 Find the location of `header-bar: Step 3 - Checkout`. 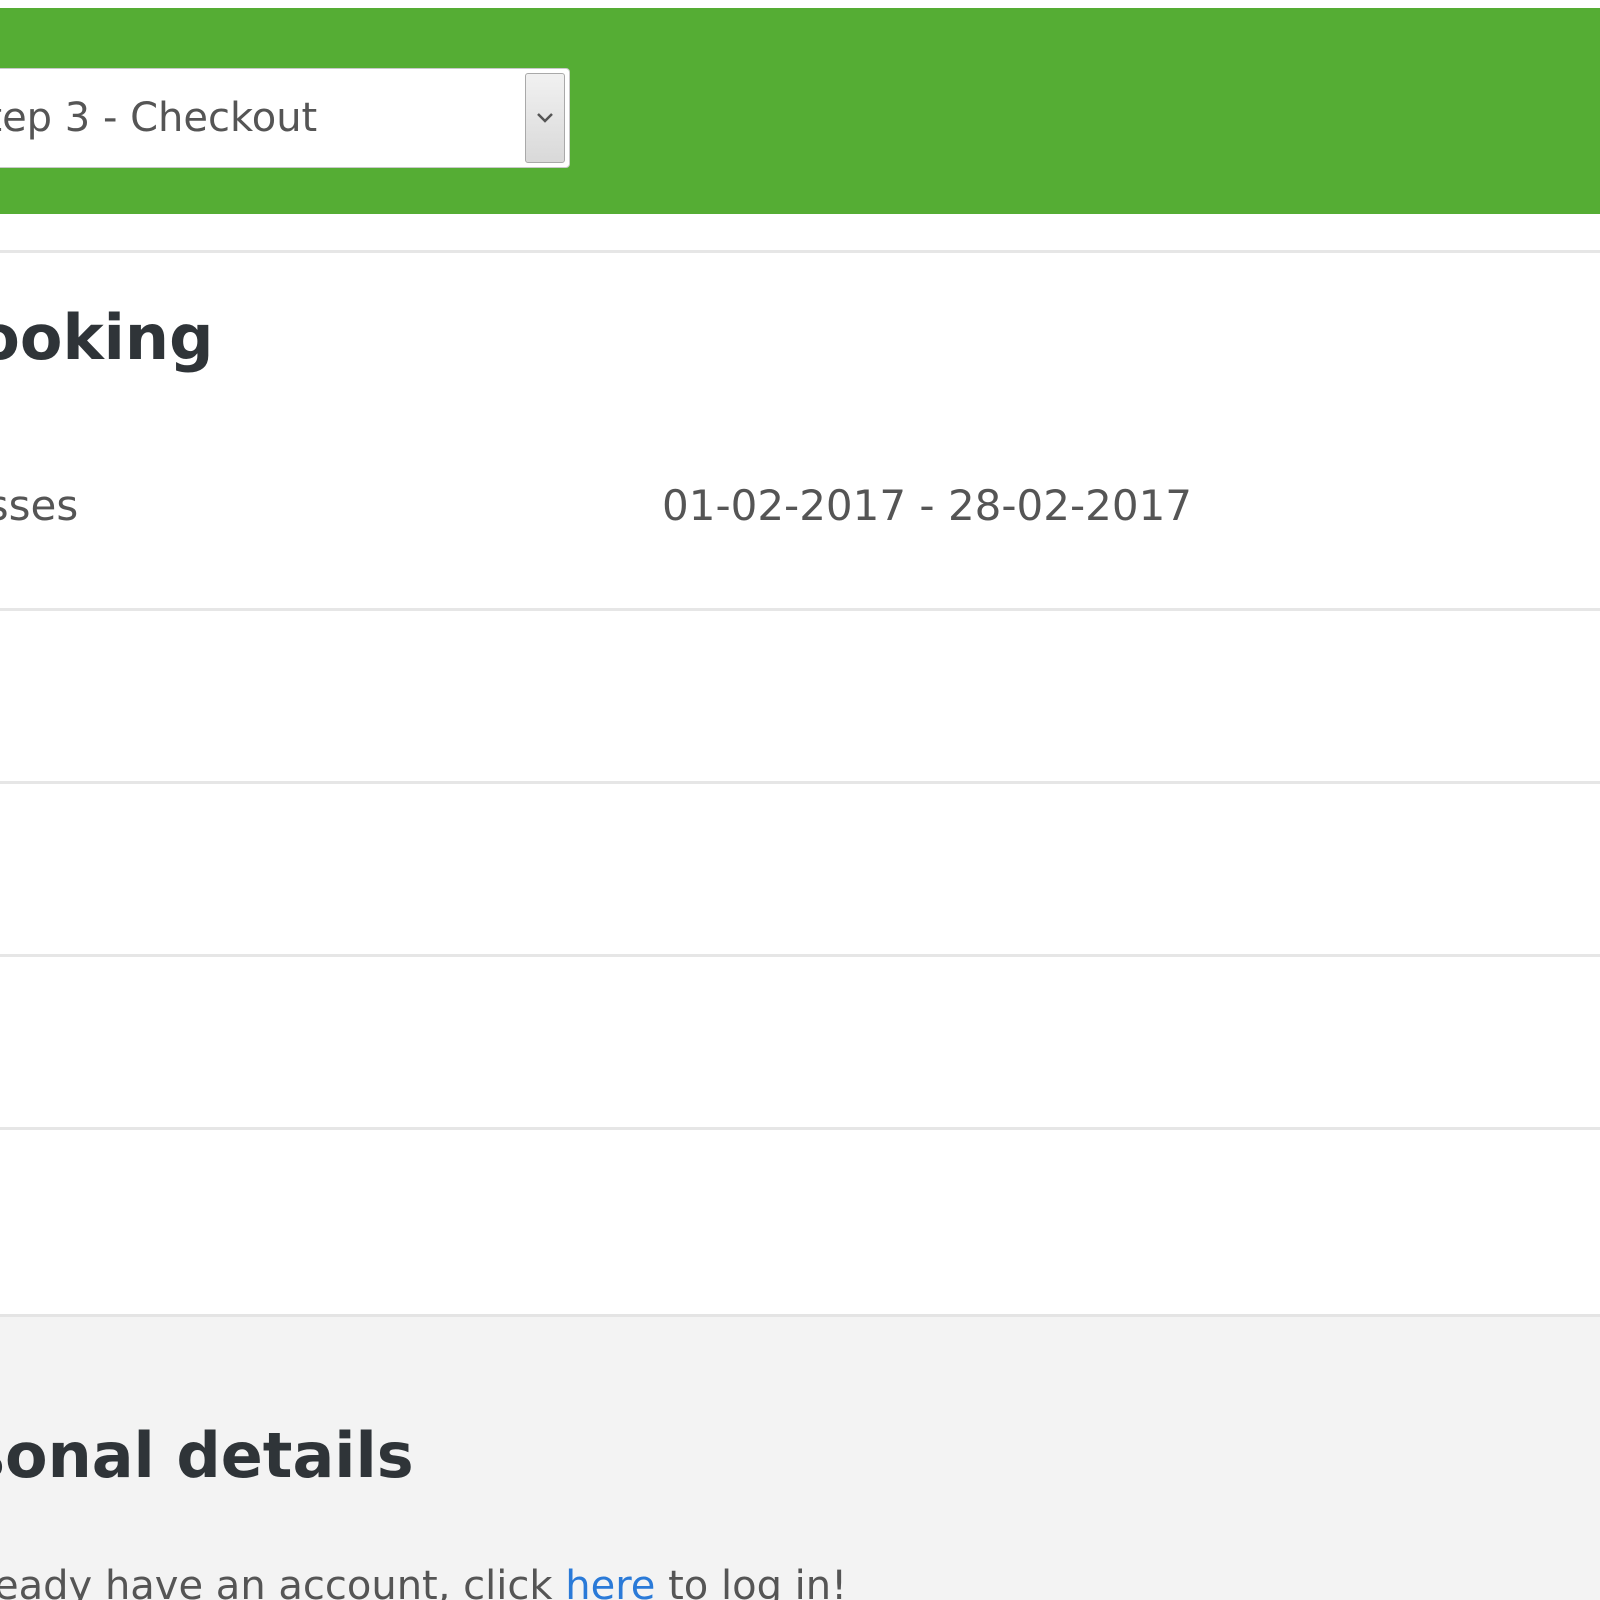

header-bar: Step 3 - Checkout is located at coordinates (800, 107).